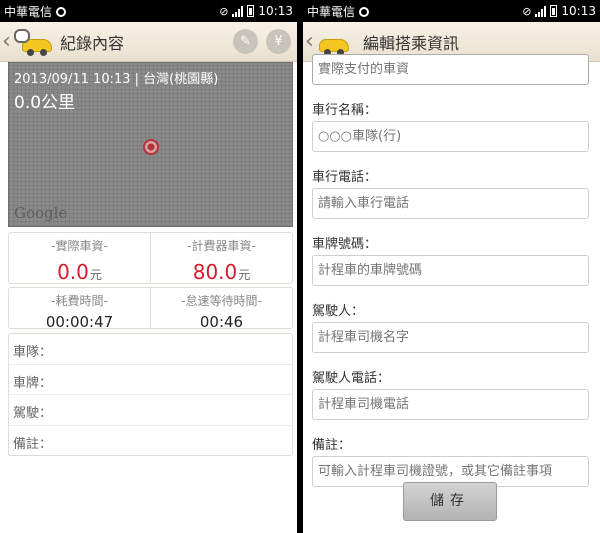 Image resolution: width=600 pixels, height=533 pixels. I want to click on time-card: -耗費時間- 00:00:47 -怠速等待時間- 00:46, so click(150, 309).